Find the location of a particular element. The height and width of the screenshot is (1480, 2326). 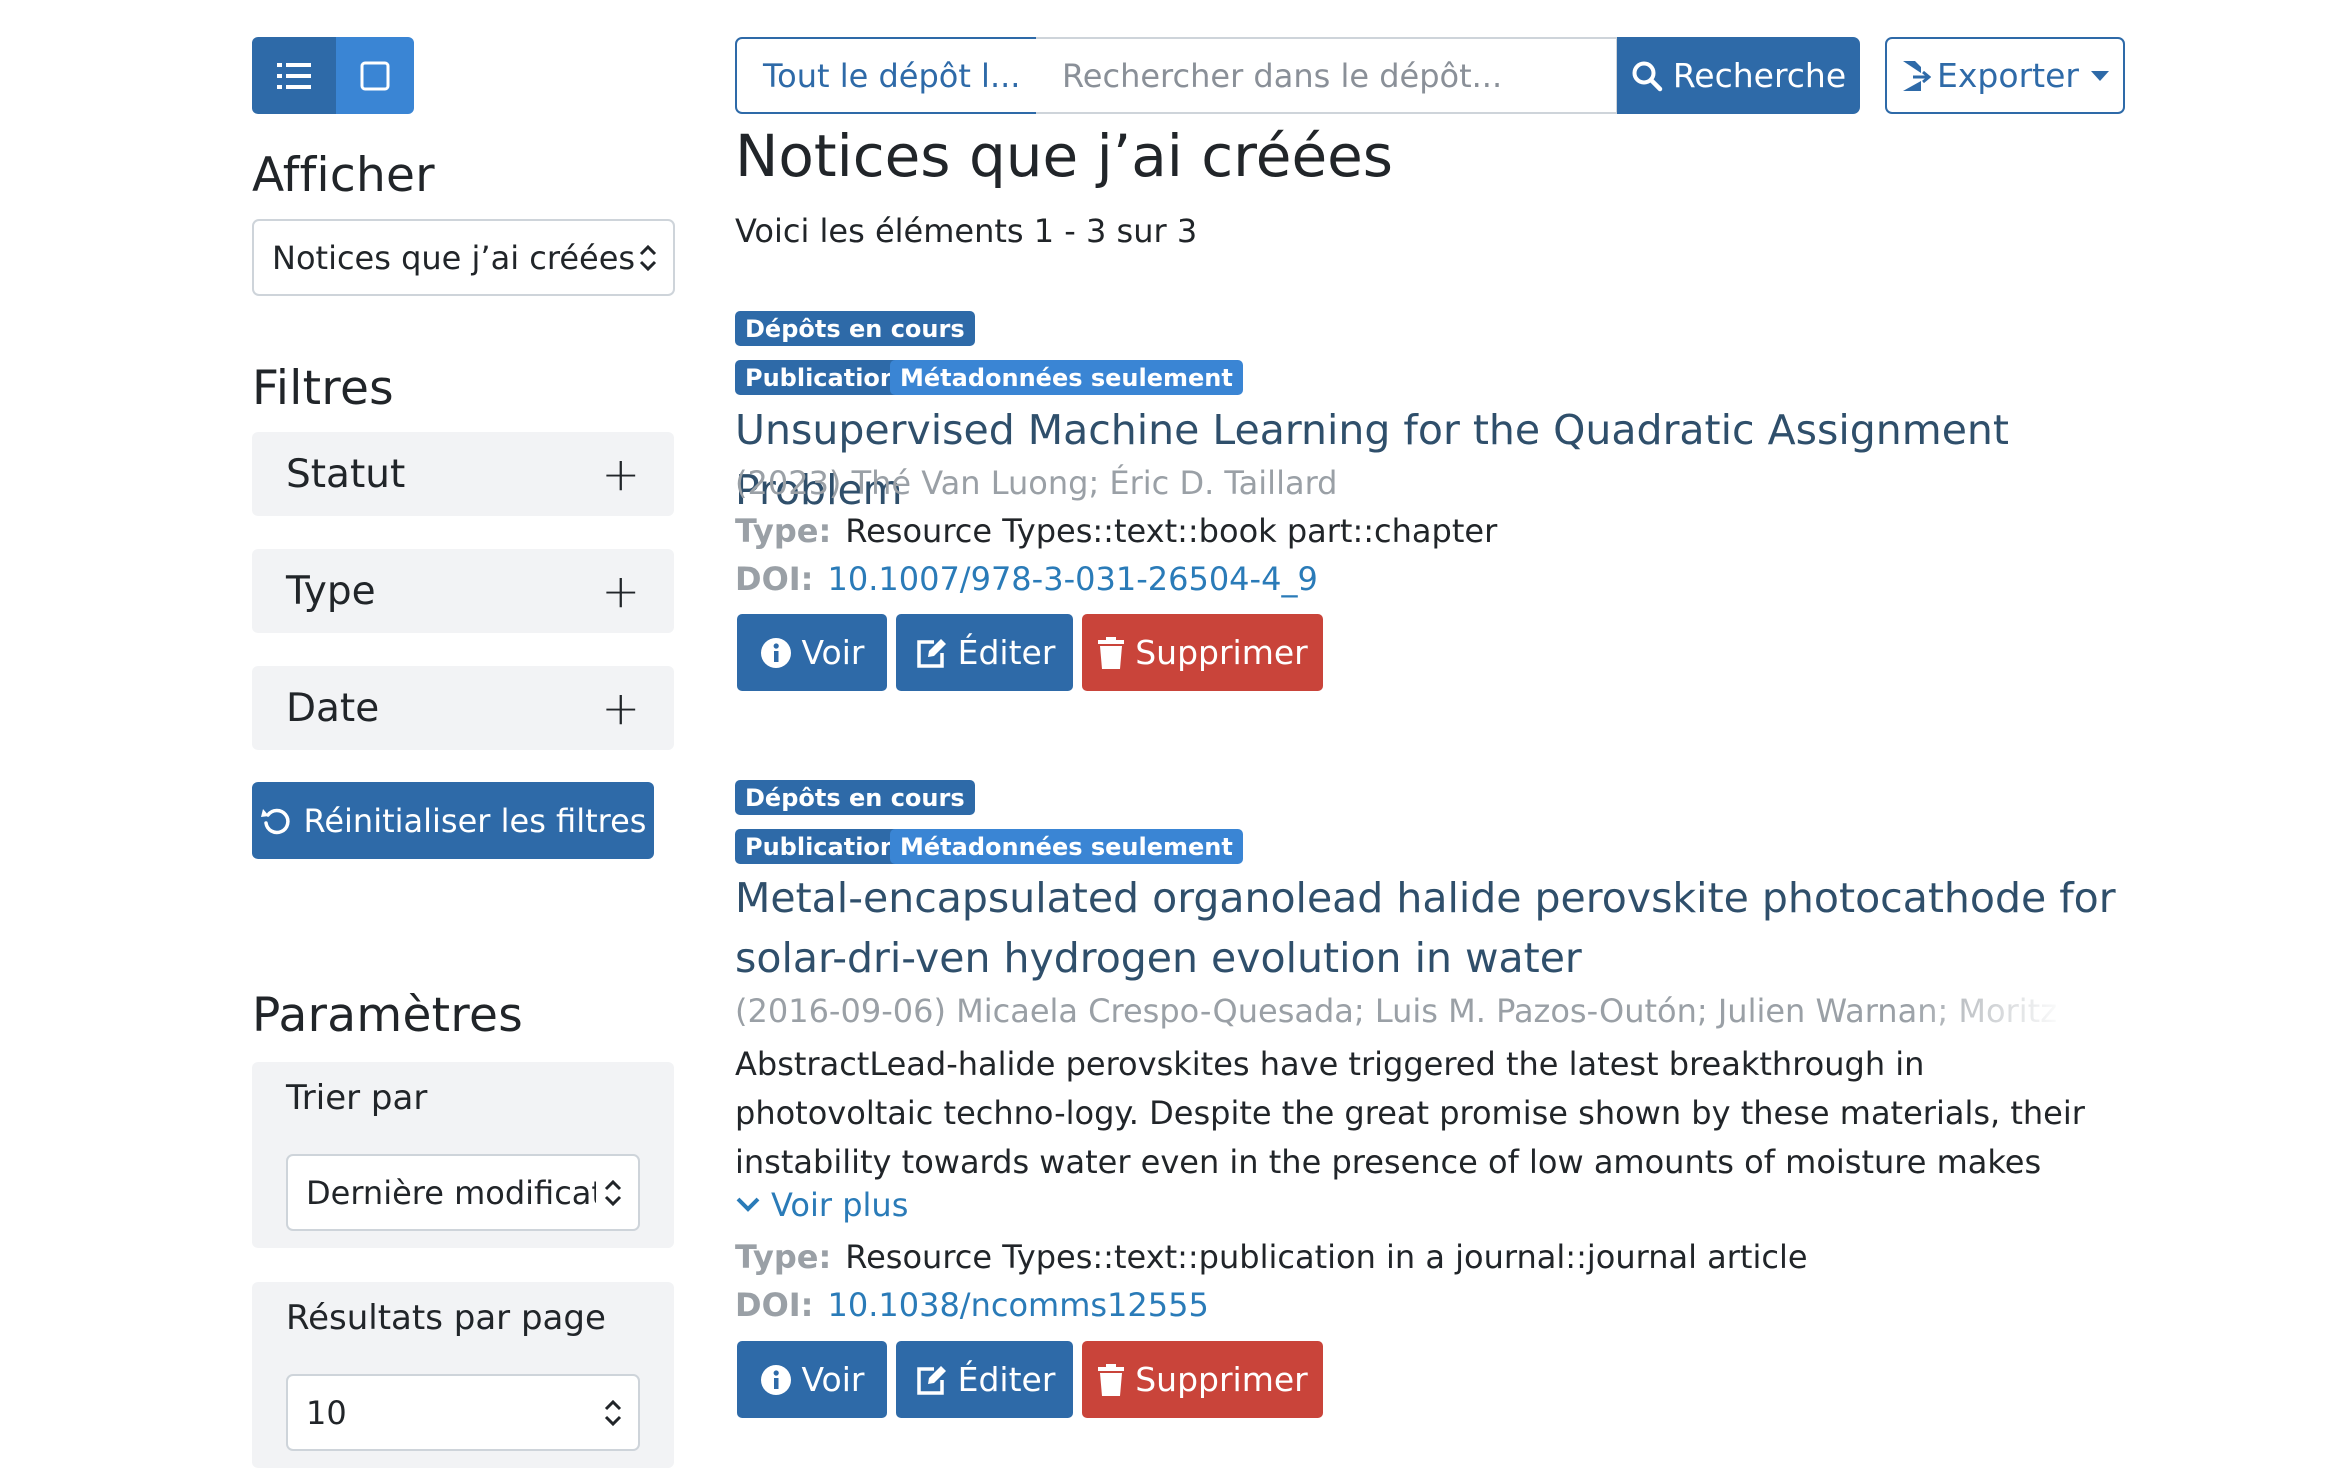

sort-panel: Trier par Dernière modification is located at coordinates (463, 1155).